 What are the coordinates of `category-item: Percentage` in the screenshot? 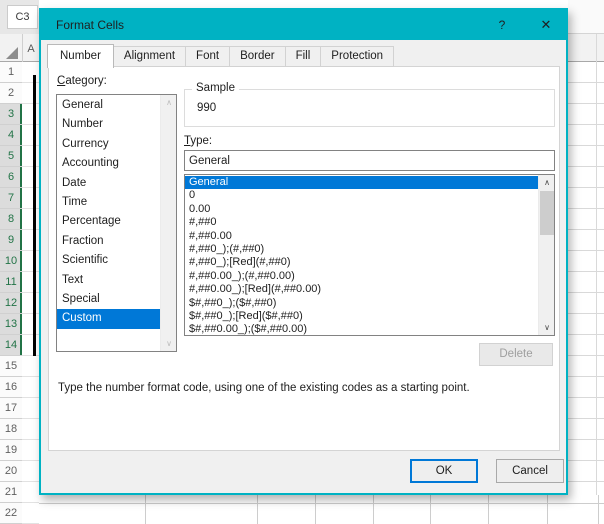 It's located at (108, 221).